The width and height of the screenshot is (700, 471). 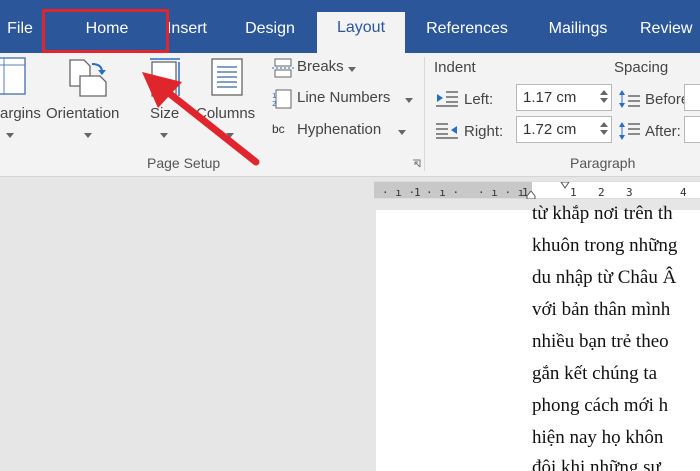 I want to click on indent-label: Indent, so click(x=455, y=67).